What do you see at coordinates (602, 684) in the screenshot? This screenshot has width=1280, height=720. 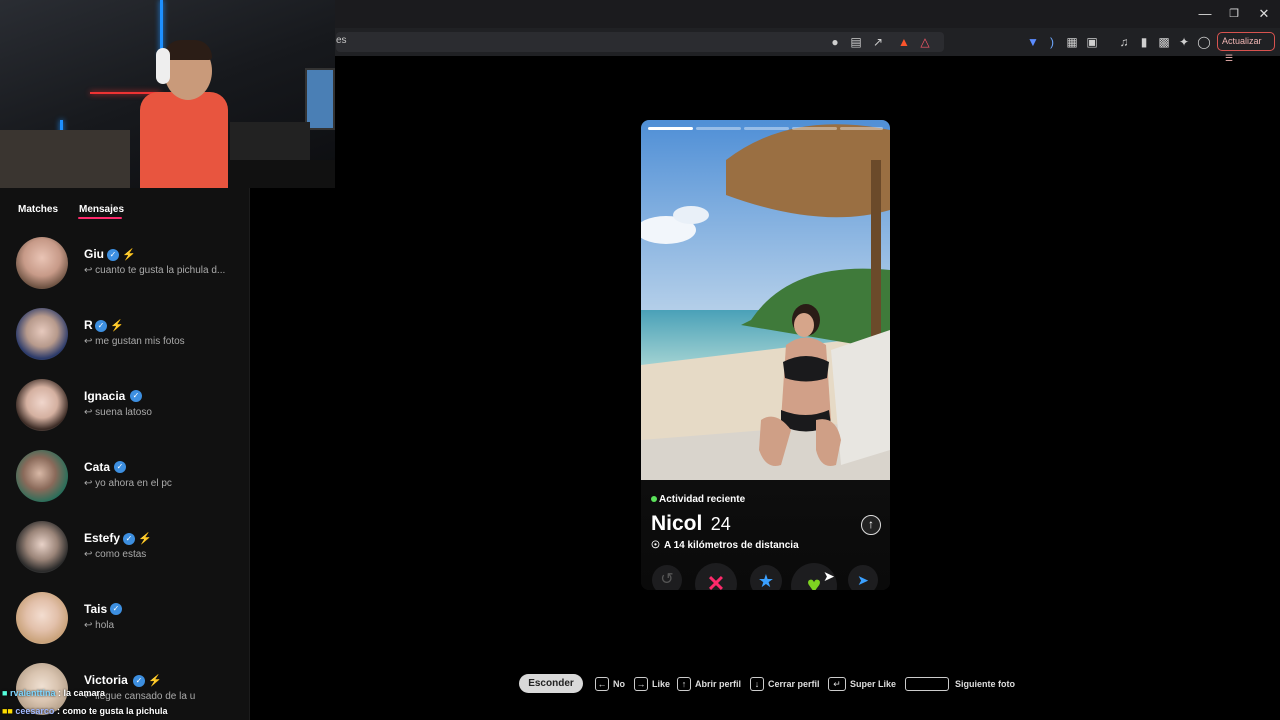 I see `arrow-left-key-icon: ←` at bounding box center [602, 684].